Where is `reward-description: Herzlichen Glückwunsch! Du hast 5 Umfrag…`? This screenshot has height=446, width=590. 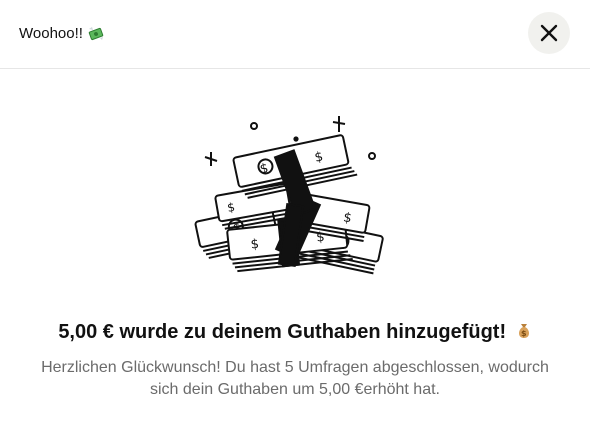
reward-description: Herzlichen Glückwunsch! Du hast 5 Umfrag… is located at coordinates (295, 379).